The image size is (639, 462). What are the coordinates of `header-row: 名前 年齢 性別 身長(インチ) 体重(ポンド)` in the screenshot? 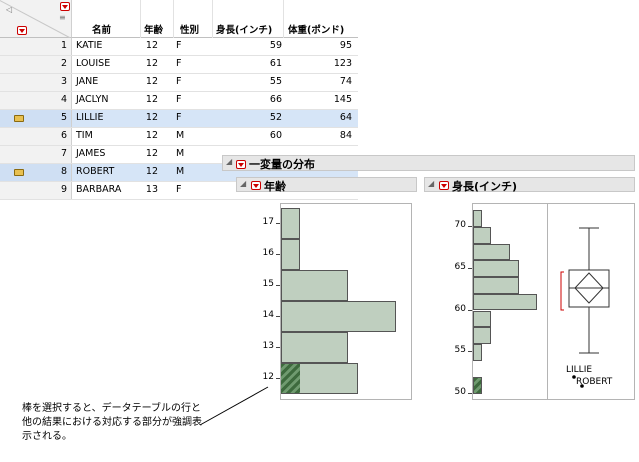 It's located at (215, 19).